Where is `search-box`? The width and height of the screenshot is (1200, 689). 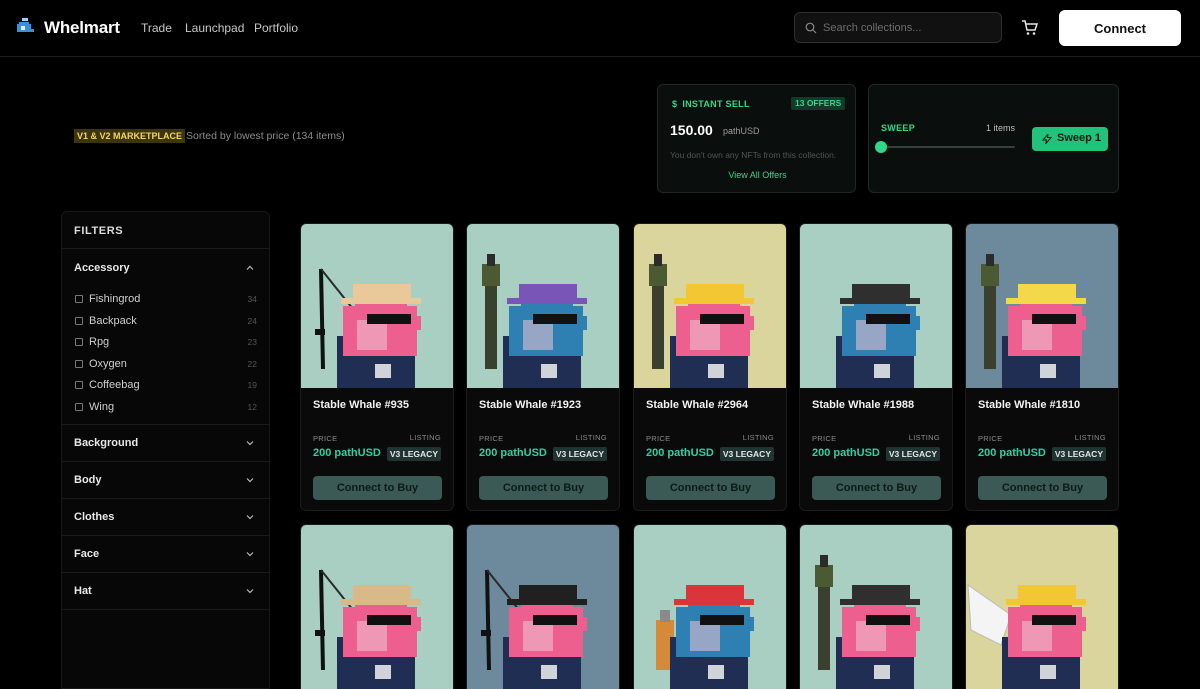
search-box is located at coordinates (898, 27).